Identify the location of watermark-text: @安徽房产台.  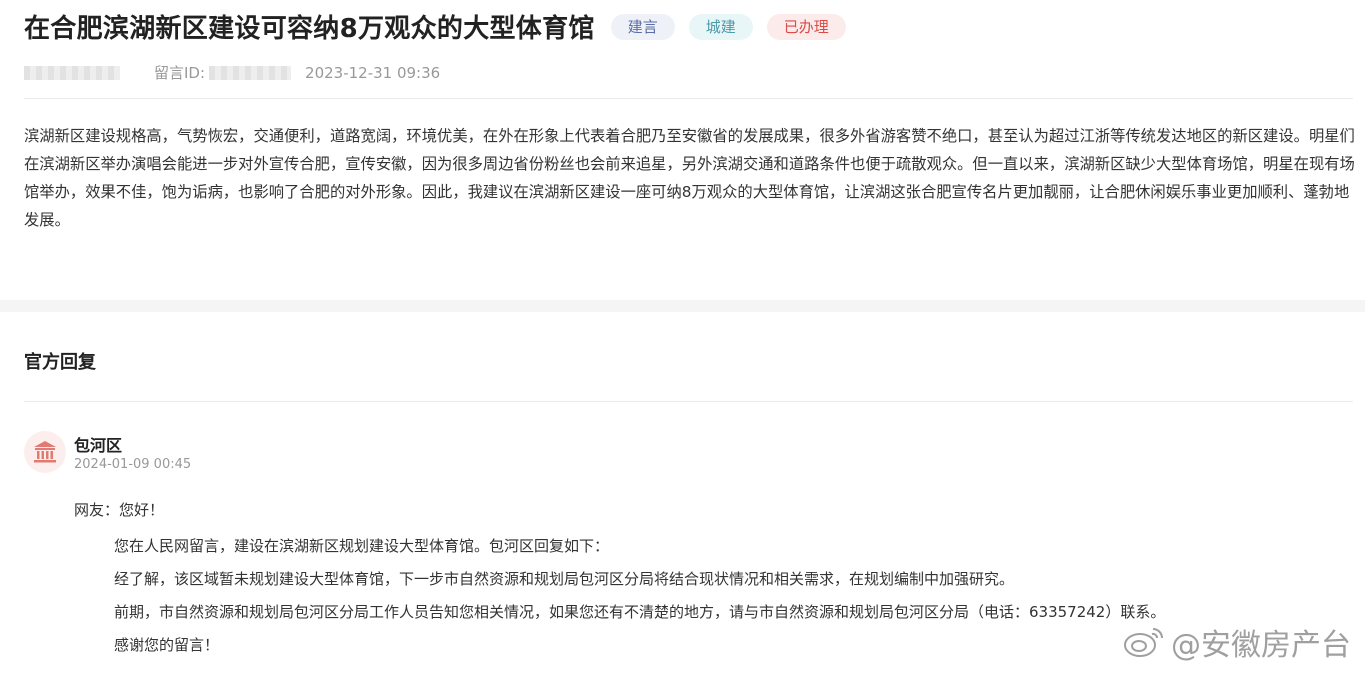
(1261, 645).